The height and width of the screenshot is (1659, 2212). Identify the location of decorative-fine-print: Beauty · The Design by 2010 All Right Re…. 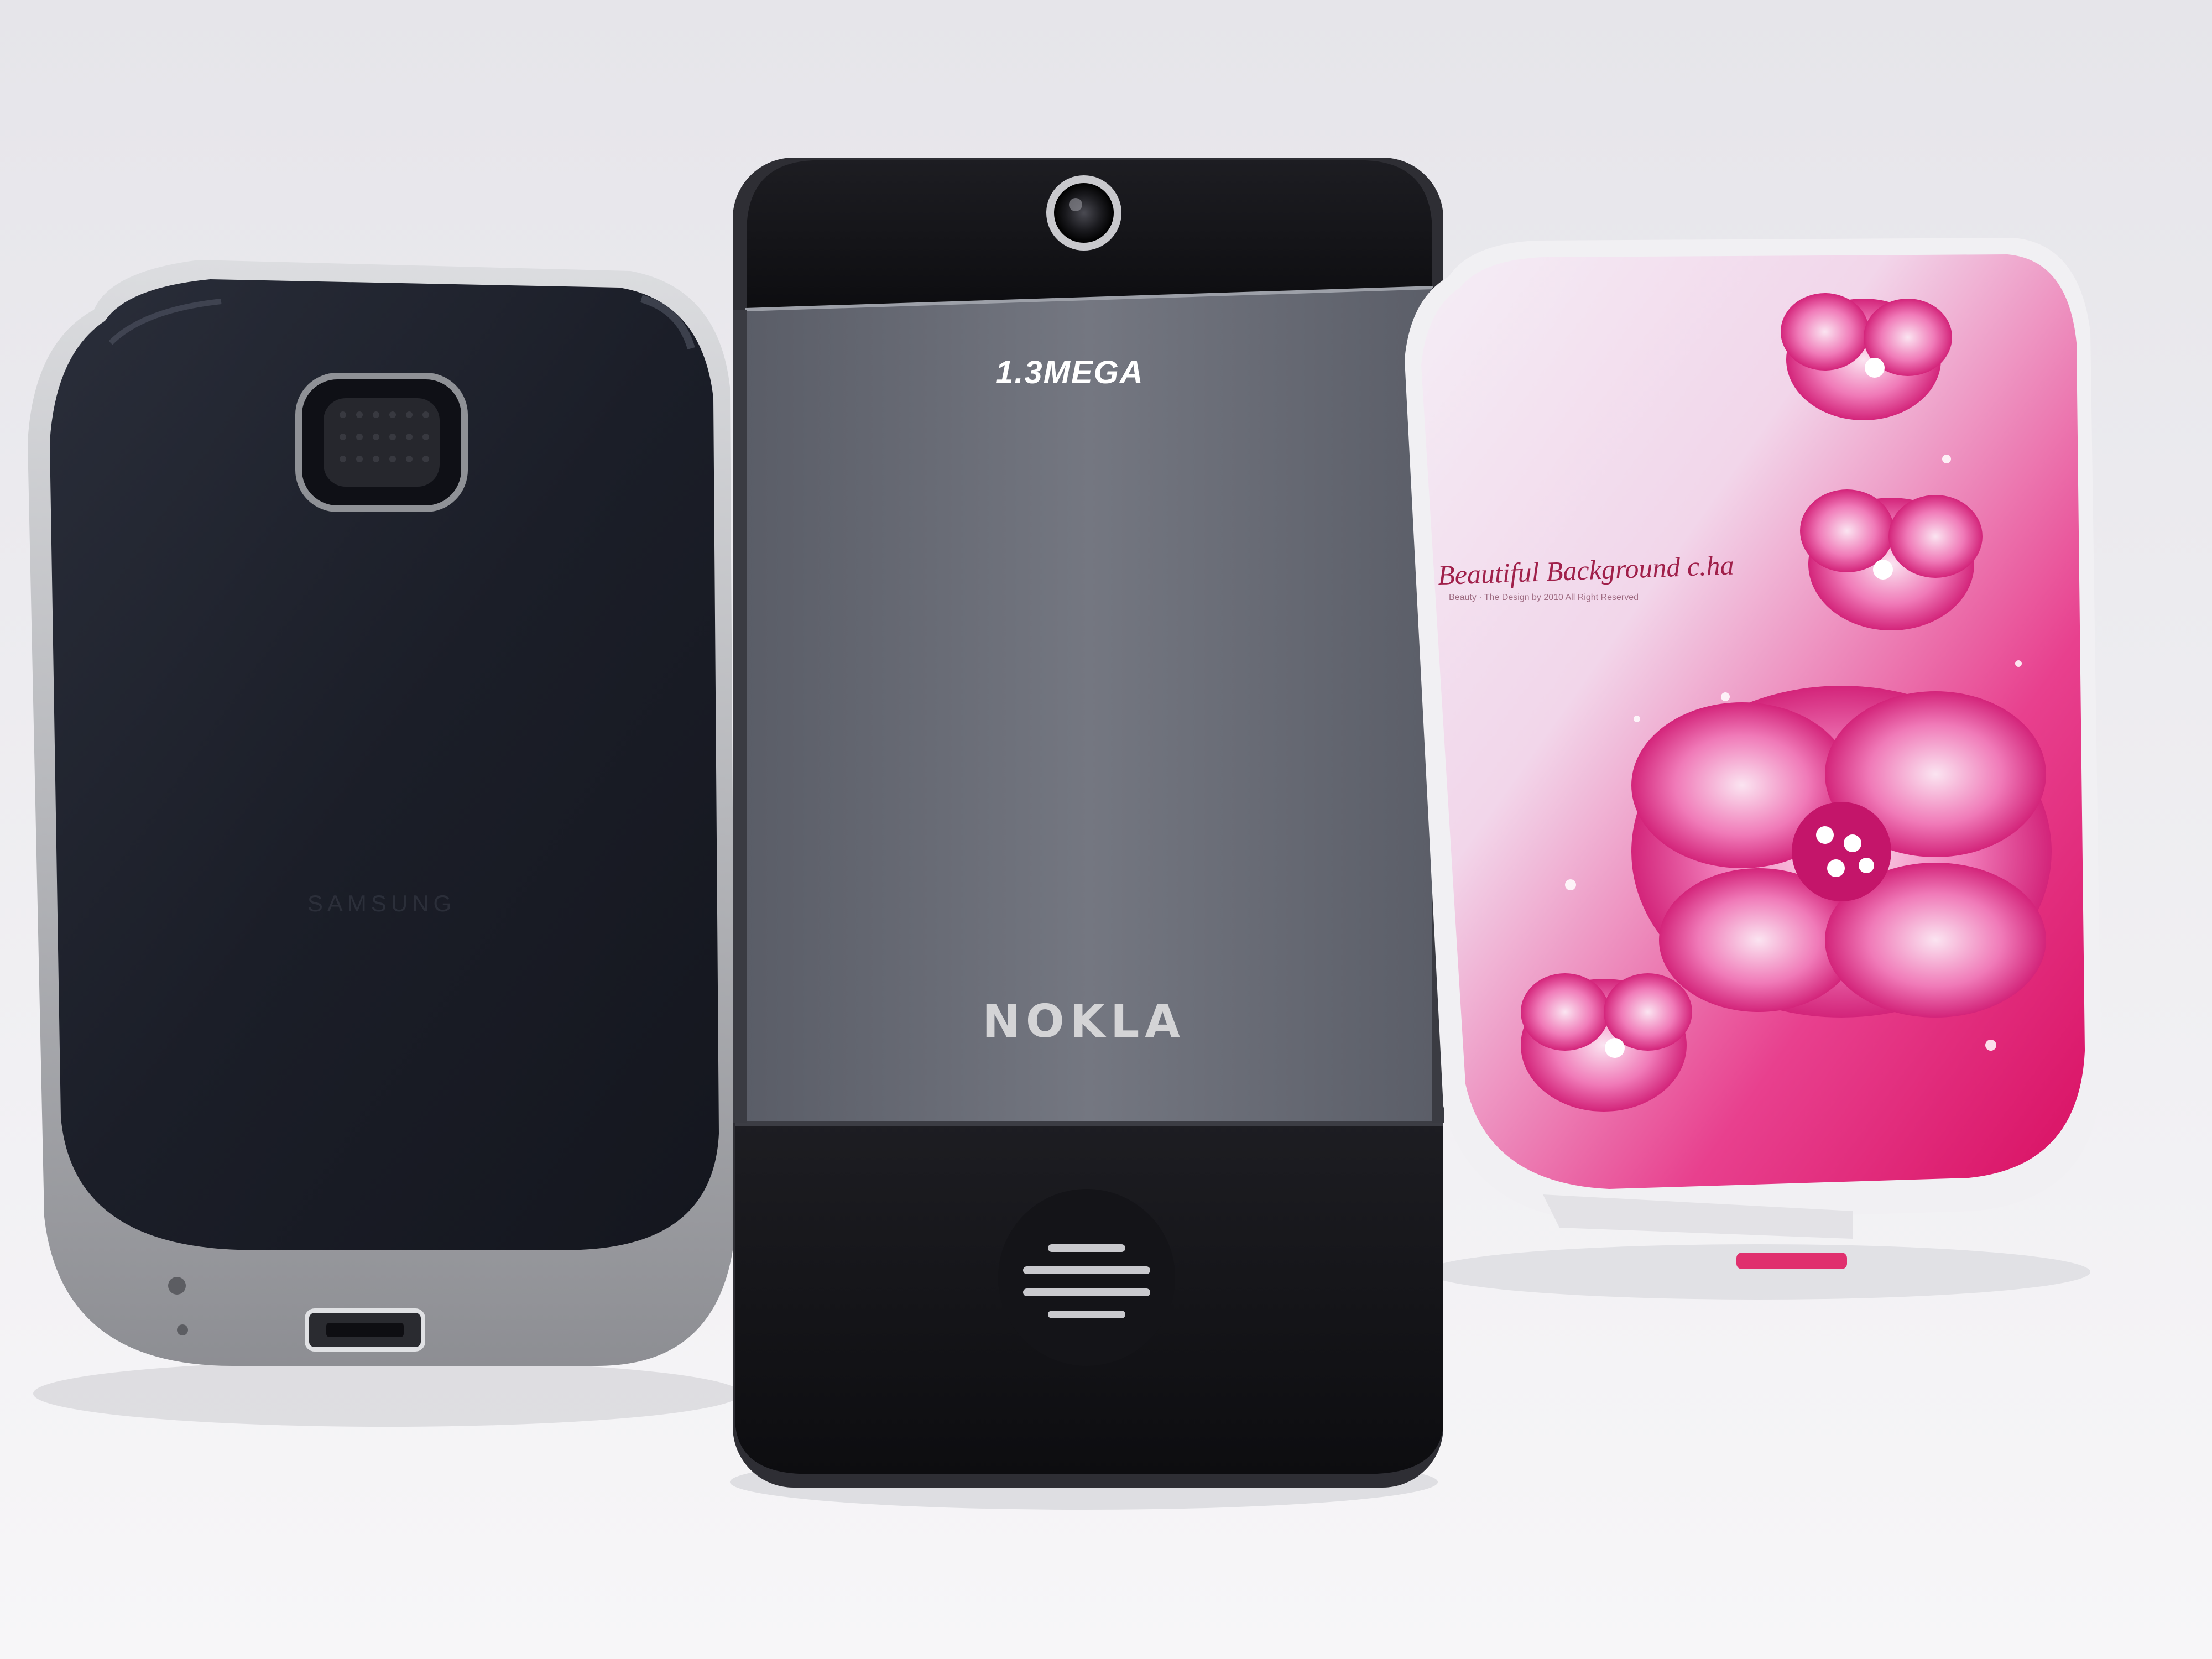
(1544, 598).